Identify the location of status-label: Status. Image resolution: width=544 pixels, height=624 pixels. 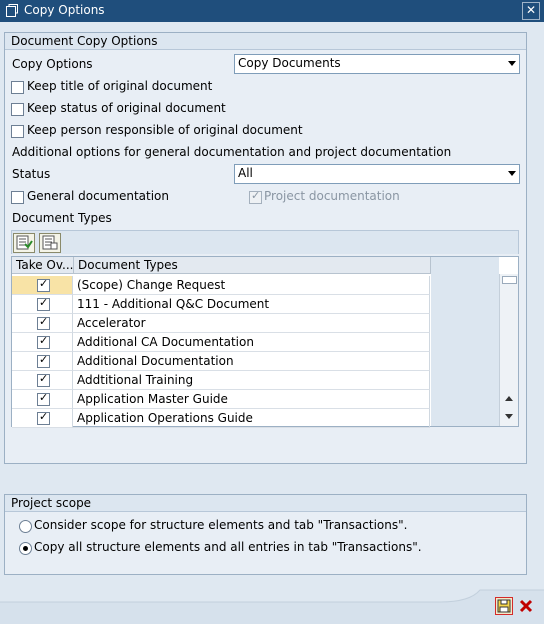
(31, 174).